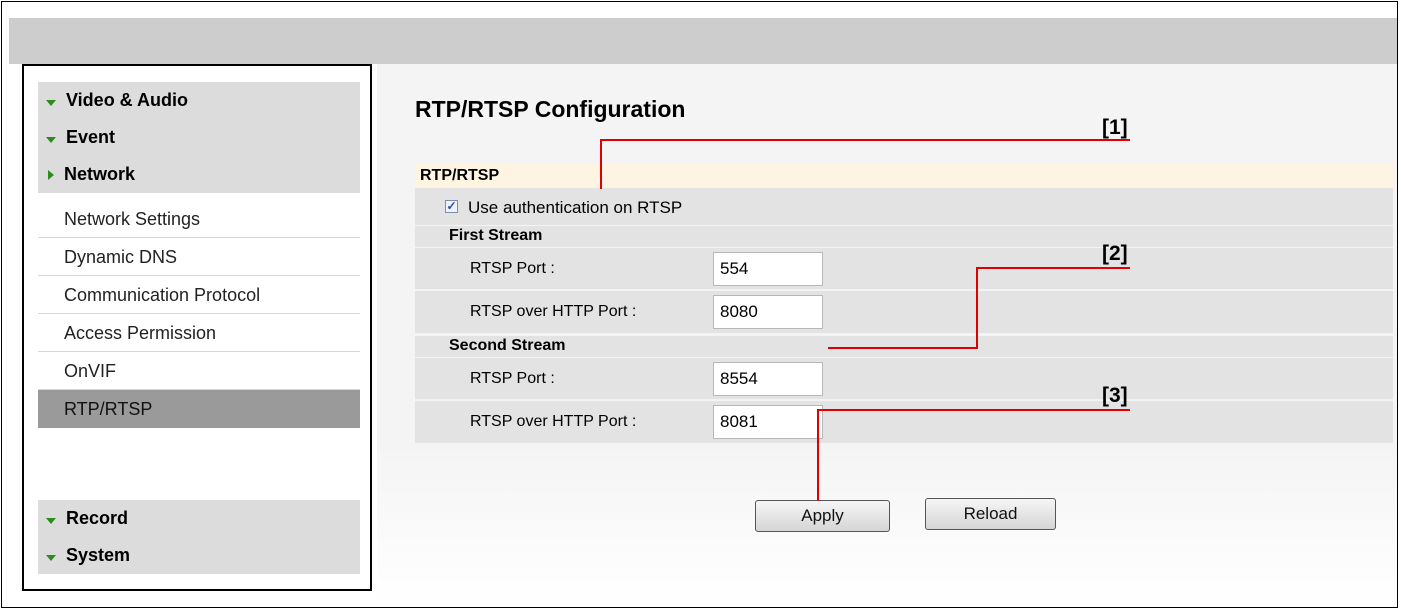 The height and width of the screenshot is (611, 1401). Describe the element at coordinates (451, 206) in the screenshot. I see `use-auth-checkbox: ✓` at that location.